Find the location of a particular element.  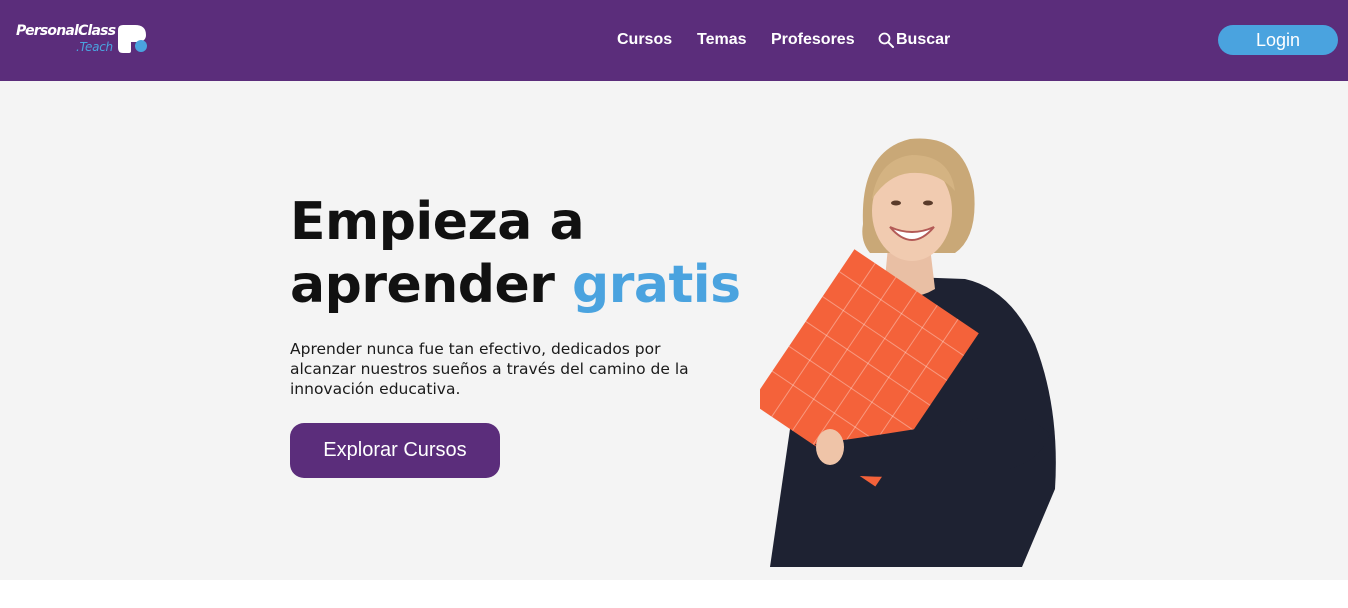

site-logo: PersonalClass .Teach is located at coordinates (85, 40).